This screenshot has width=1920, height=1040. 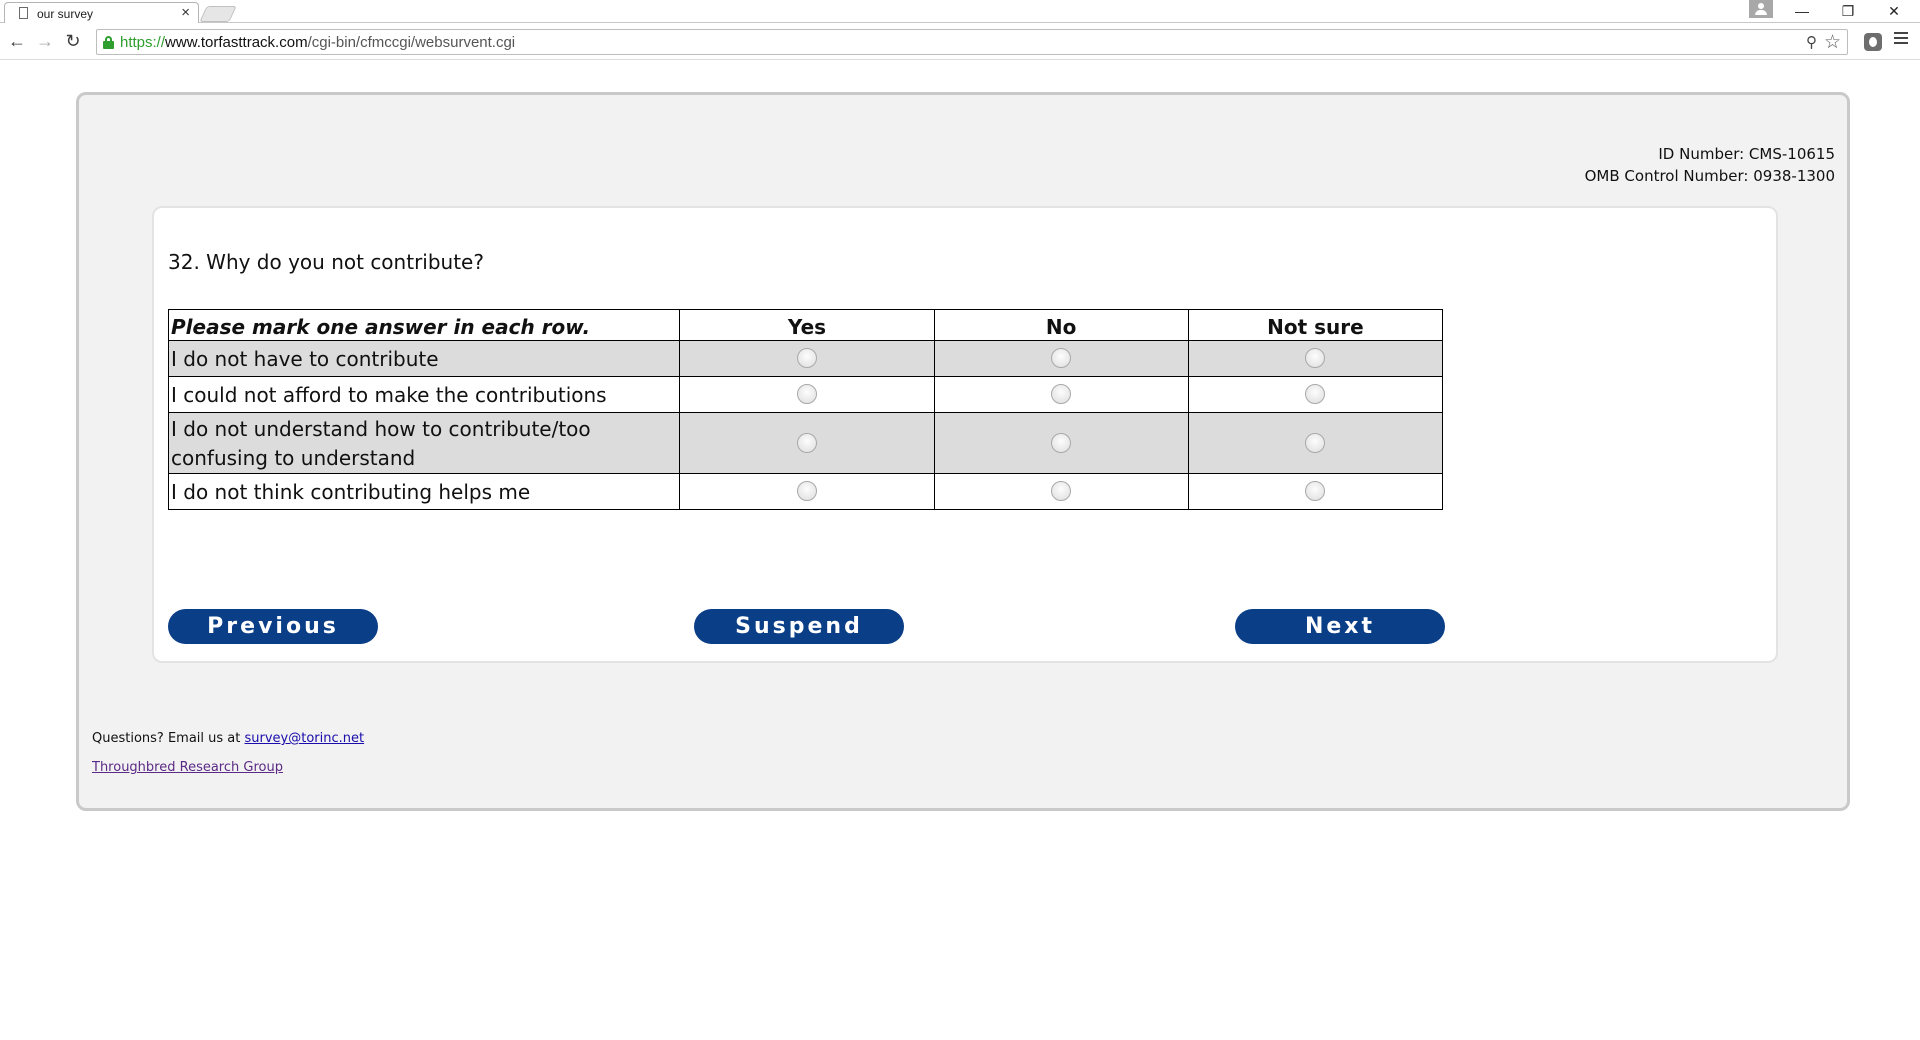 I want to click on zoom-icon: ⚲, so click(x=1811, y=42).